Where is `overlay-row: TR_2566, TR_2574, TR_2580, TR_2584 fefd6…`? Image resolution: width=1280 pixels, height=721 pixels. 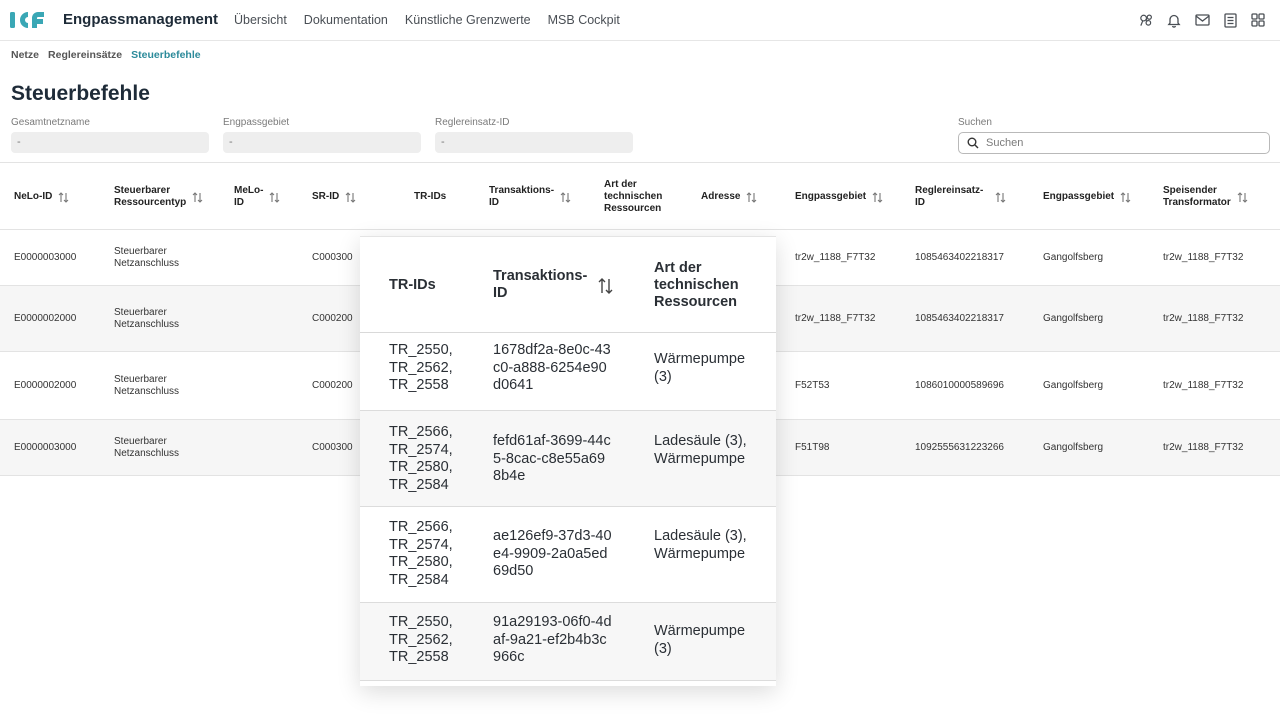
overlay-row: TR_2566, TR_2574, TR_2580, TR_2584 fefd6… is located at coordinates (568, 459).